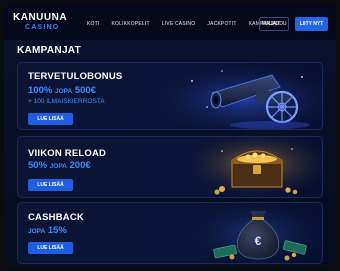  I want to click on money-bag-illustration: €, so click(257, 233).